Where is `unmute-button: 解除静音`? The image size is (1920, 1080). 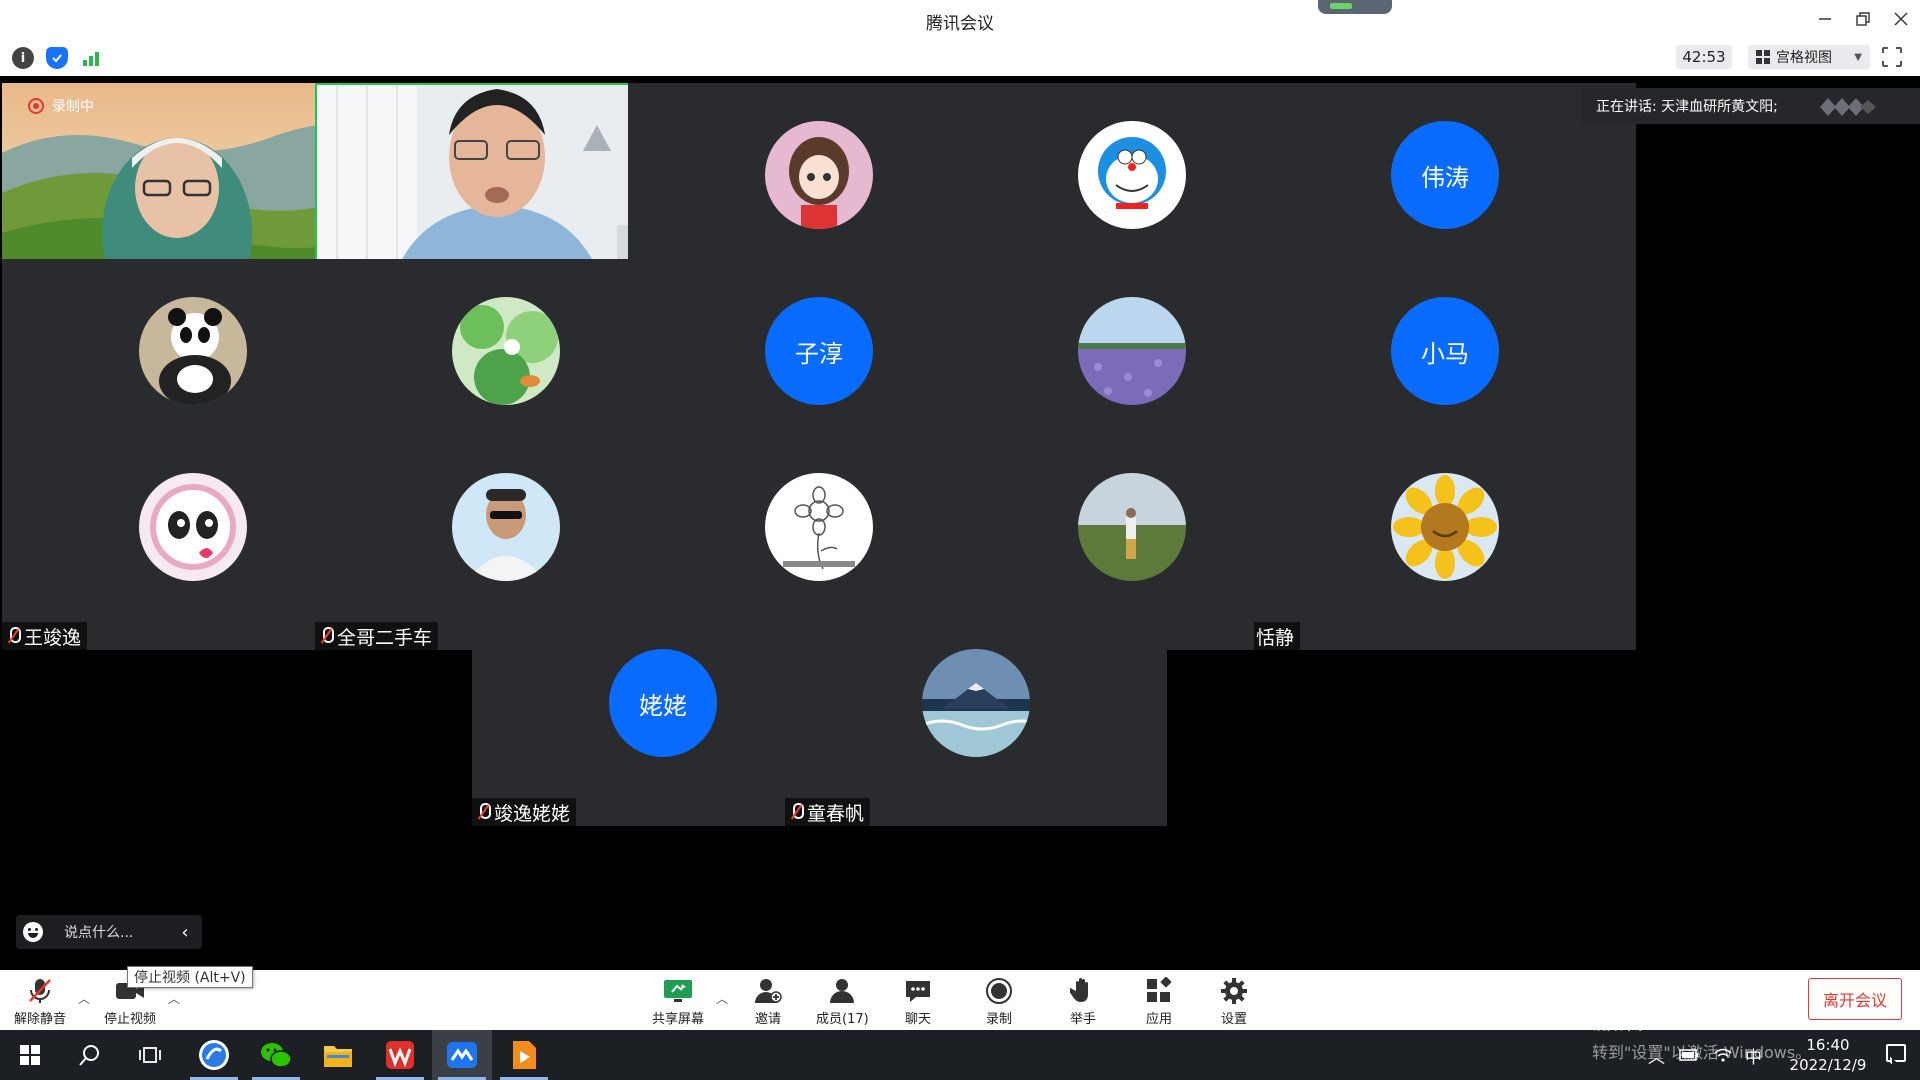 unmute-button: 解除静音 is located at coordinates (40, 1001).